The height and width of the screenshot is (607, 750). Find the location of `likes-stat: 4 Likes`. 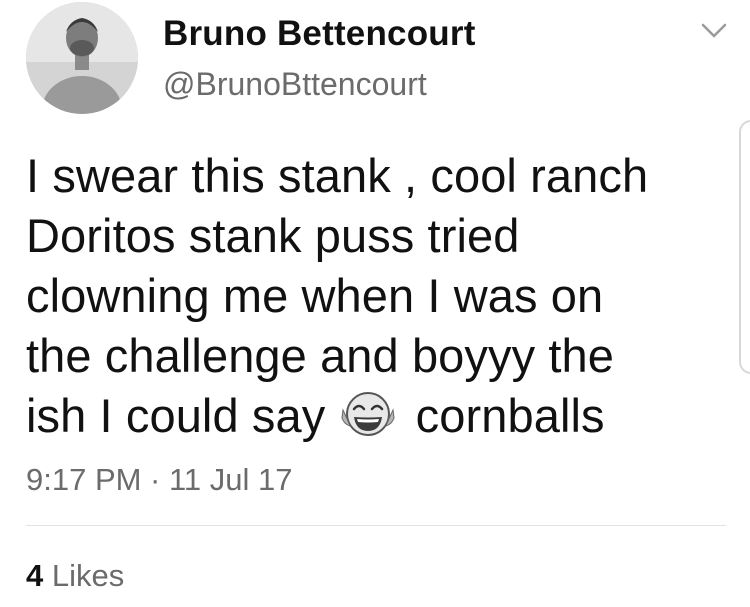

likes-stat: 4 Likes is located at coordinates (75, 576).